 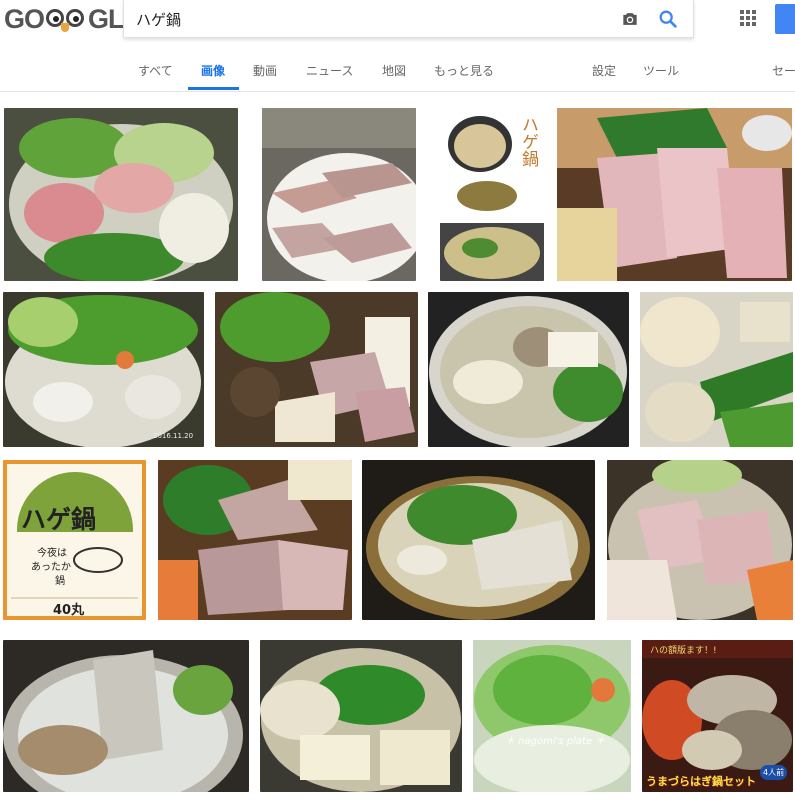 I want to click on owl-doodle-icon, so click(x=66, y=19).